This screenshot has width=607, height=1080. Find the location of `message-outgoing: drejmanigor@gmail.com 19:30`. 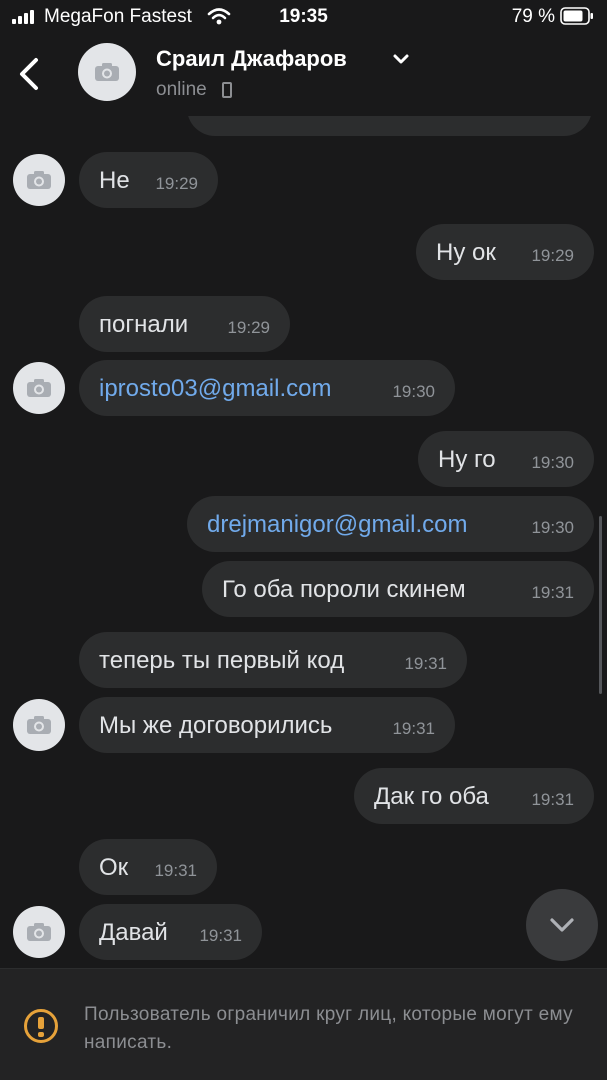

message-outgoing: drejmanigor@gmail.com 19:30 is located at coordinates (390, 524).